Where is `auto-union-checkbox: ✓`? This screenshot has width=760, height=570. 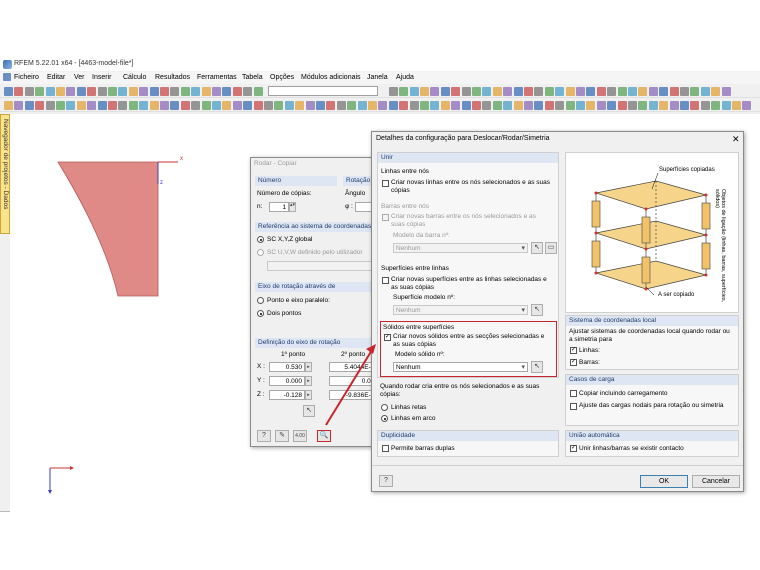 auto-union-checkbox: ✓ is located at coordinates (573, 448).